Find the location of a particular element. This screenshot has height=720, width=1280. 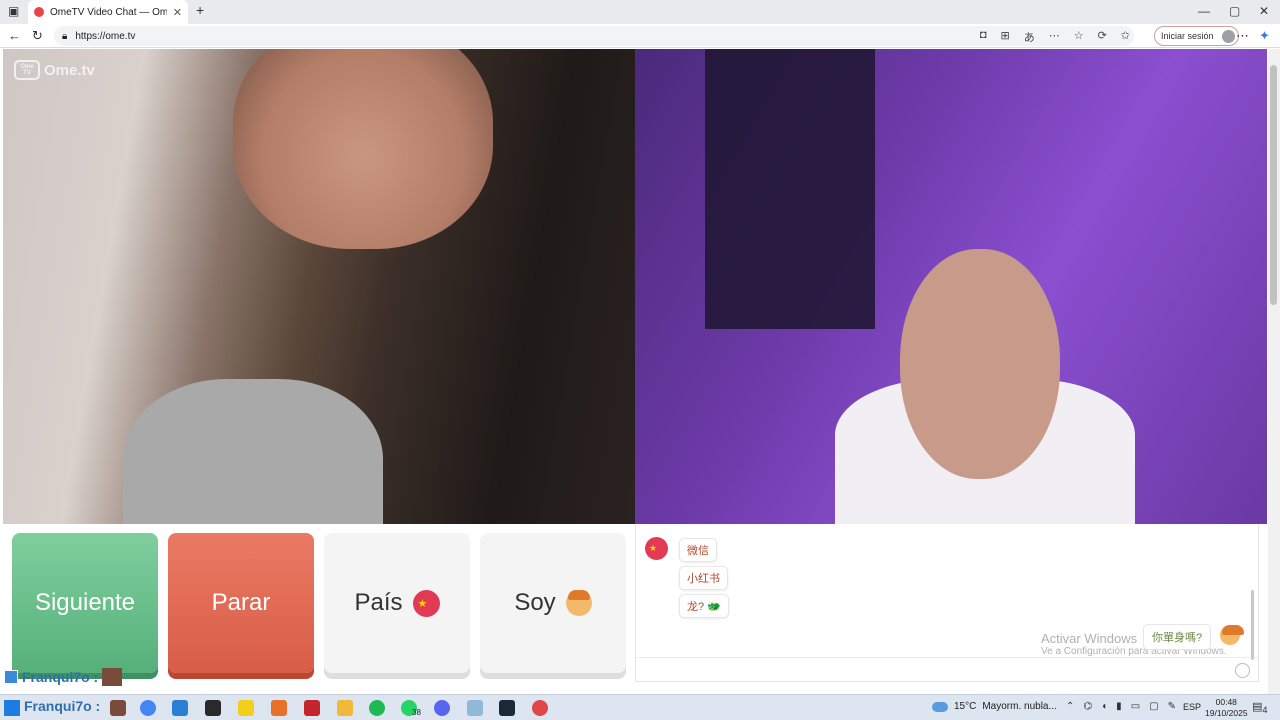

stranger-shirt is located at coordinates (253, 451).